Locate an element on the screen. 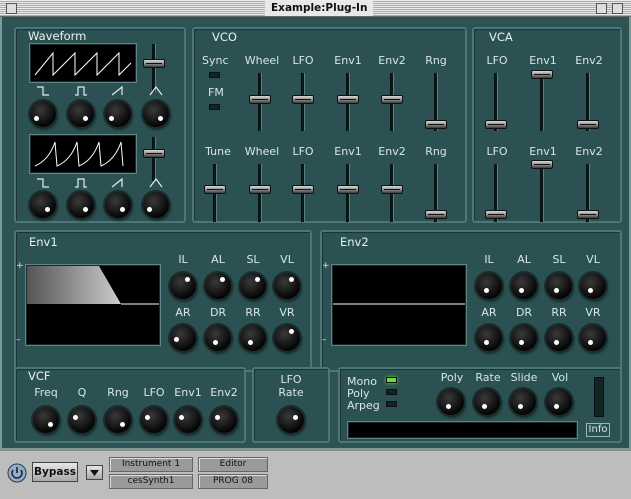  env1-rr-knob is located at coordinates (253, 338).